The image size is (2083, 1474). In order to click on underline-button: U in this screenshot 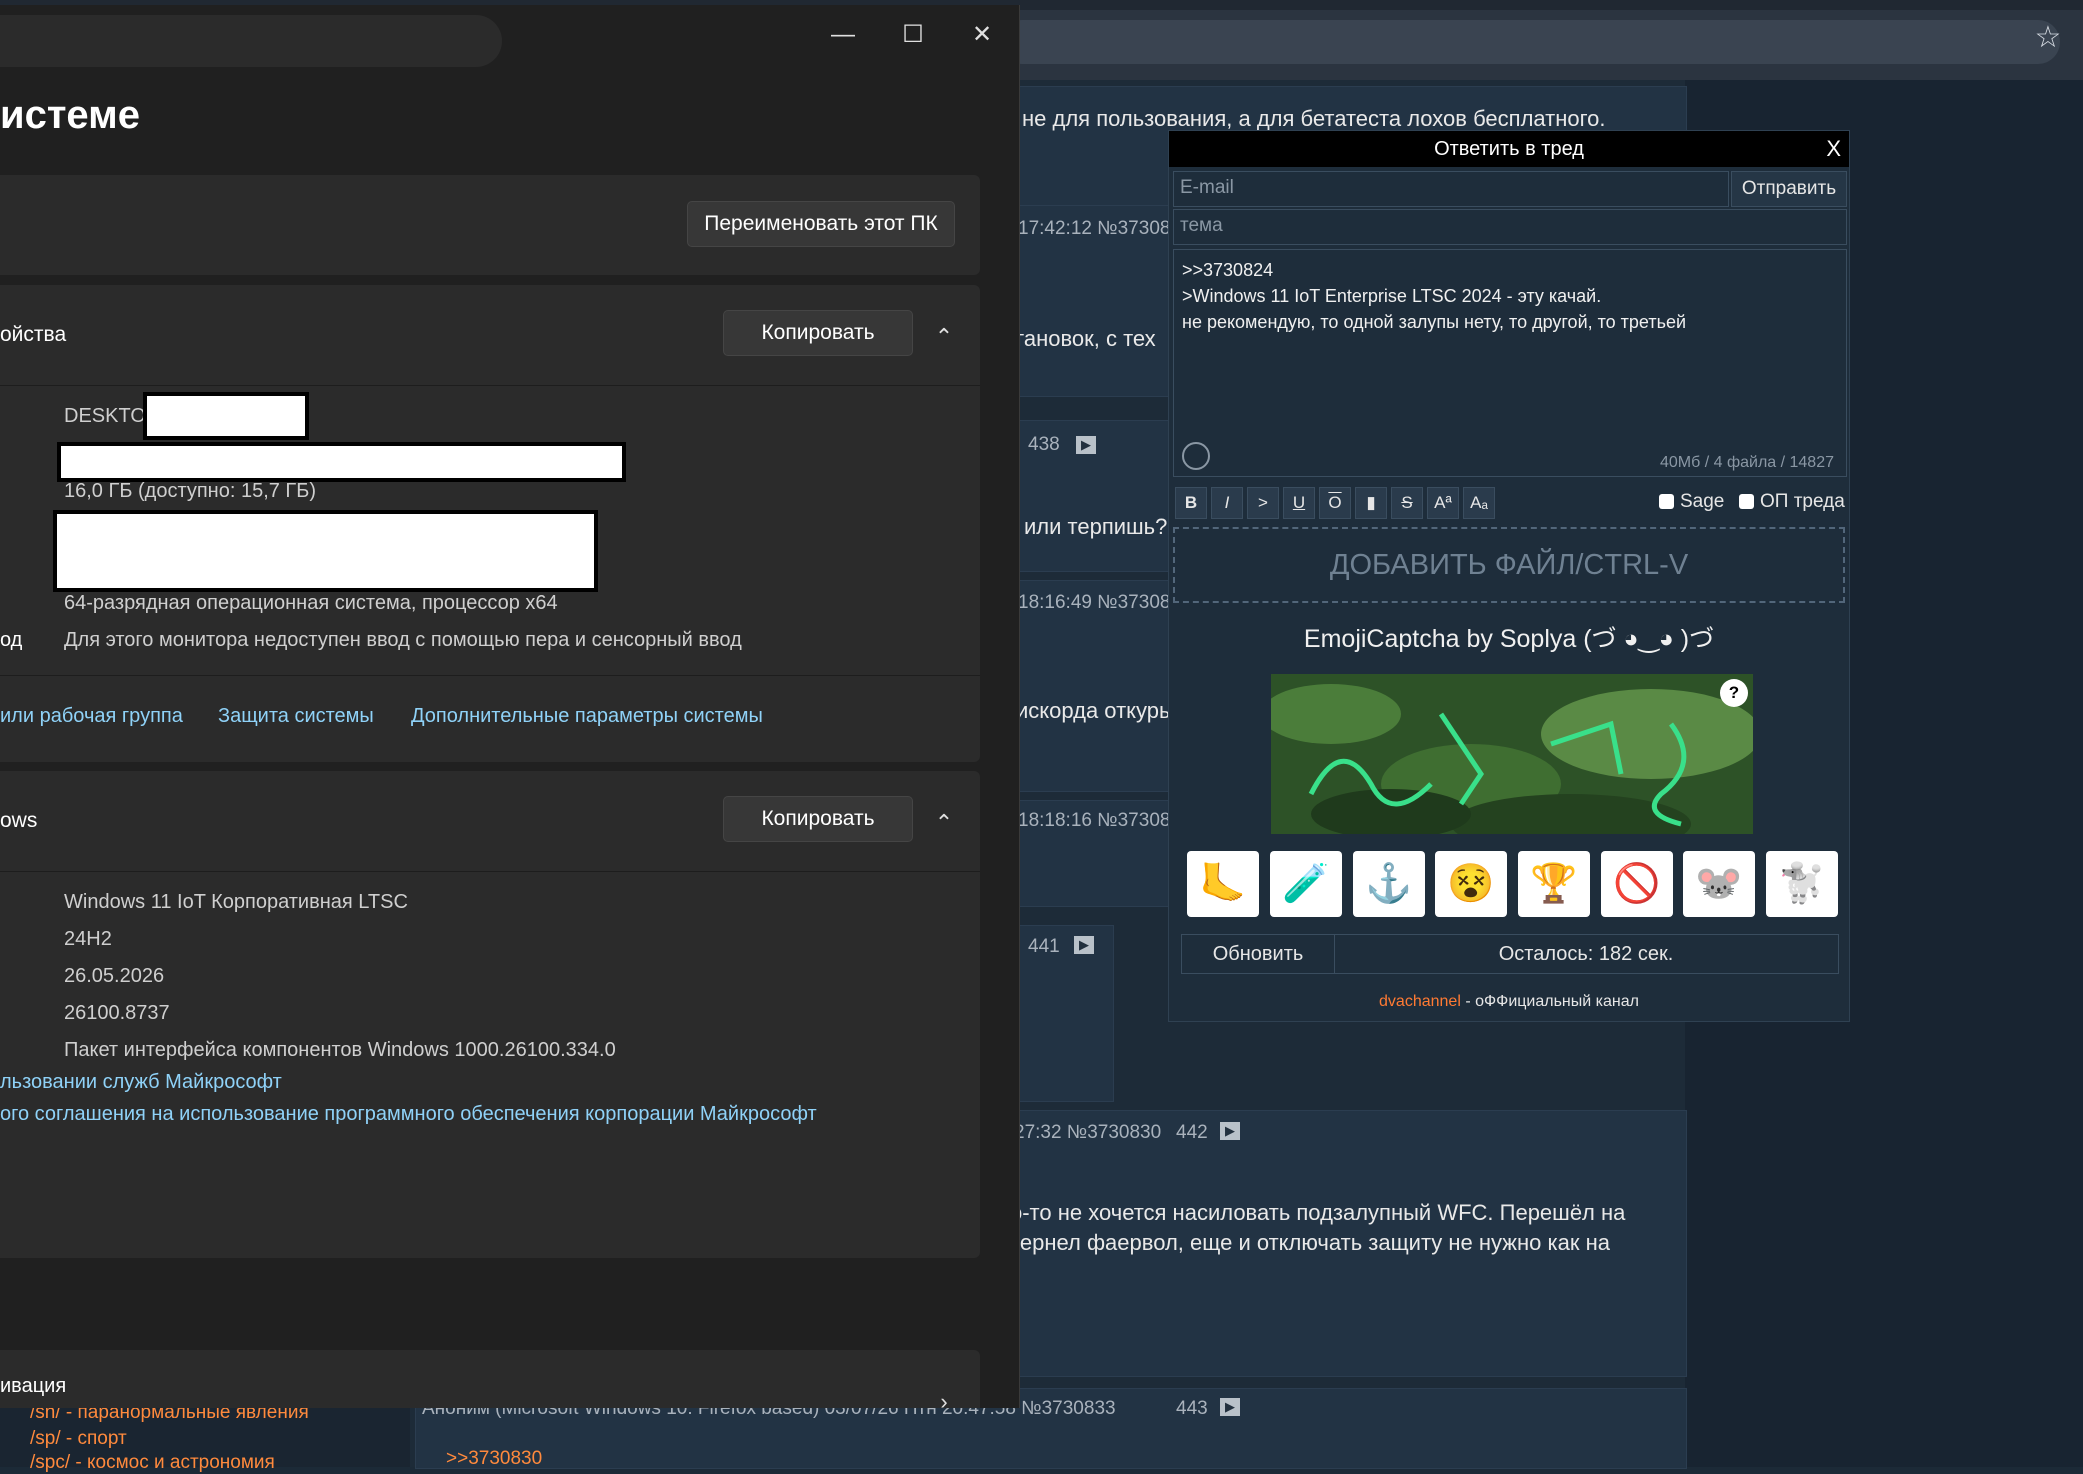, I will do `click(1299, 503)`.